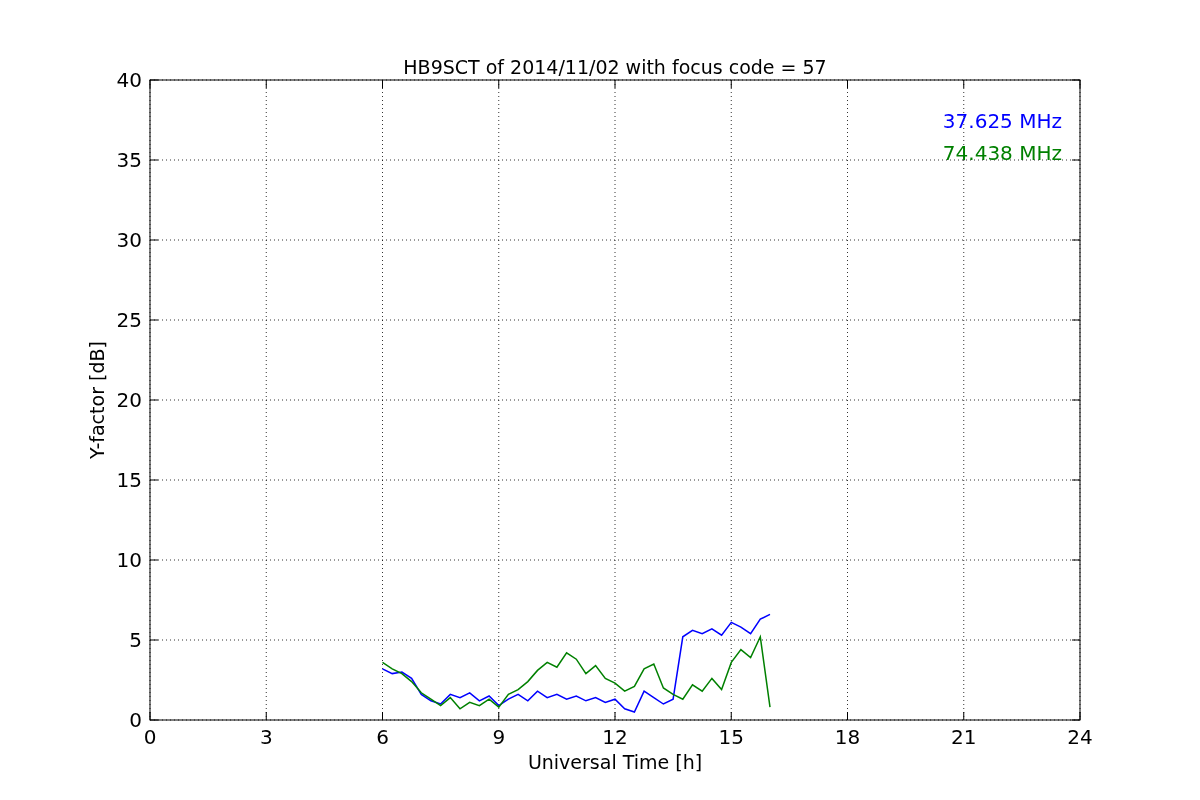 The width and height of the screenshot is (1200, 800). What do you see at coordinates (499, 737) in the screenshot?
I see `tick-label: 9` at bounding box center [499, 737].